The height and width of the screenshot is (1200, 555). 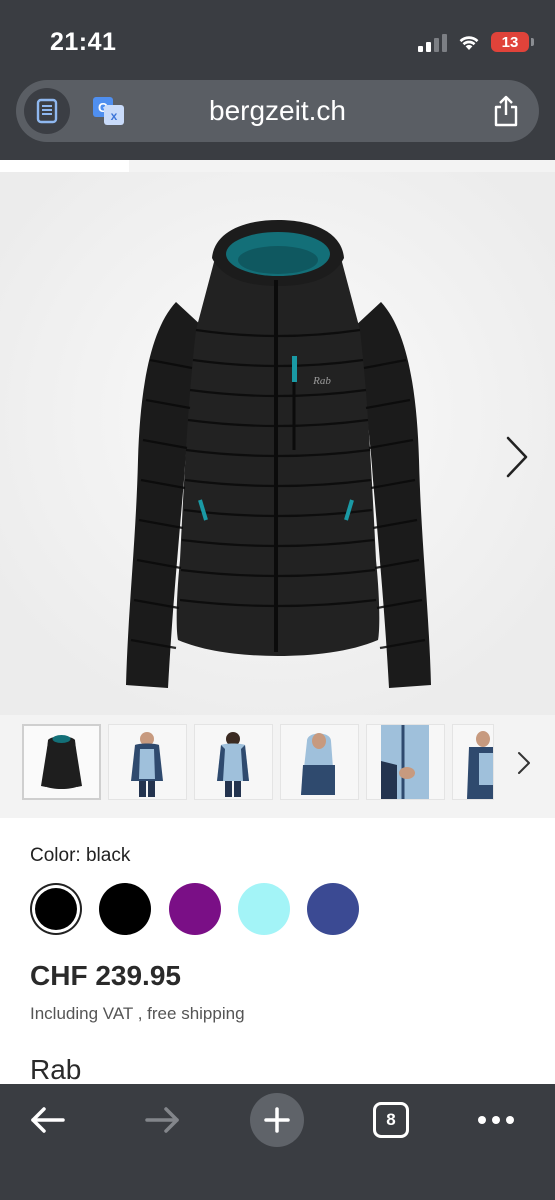 What do you see at coordinates (469, 43) in the screenshot?
I see `wifi-icon` at bounding box center [469, 43].